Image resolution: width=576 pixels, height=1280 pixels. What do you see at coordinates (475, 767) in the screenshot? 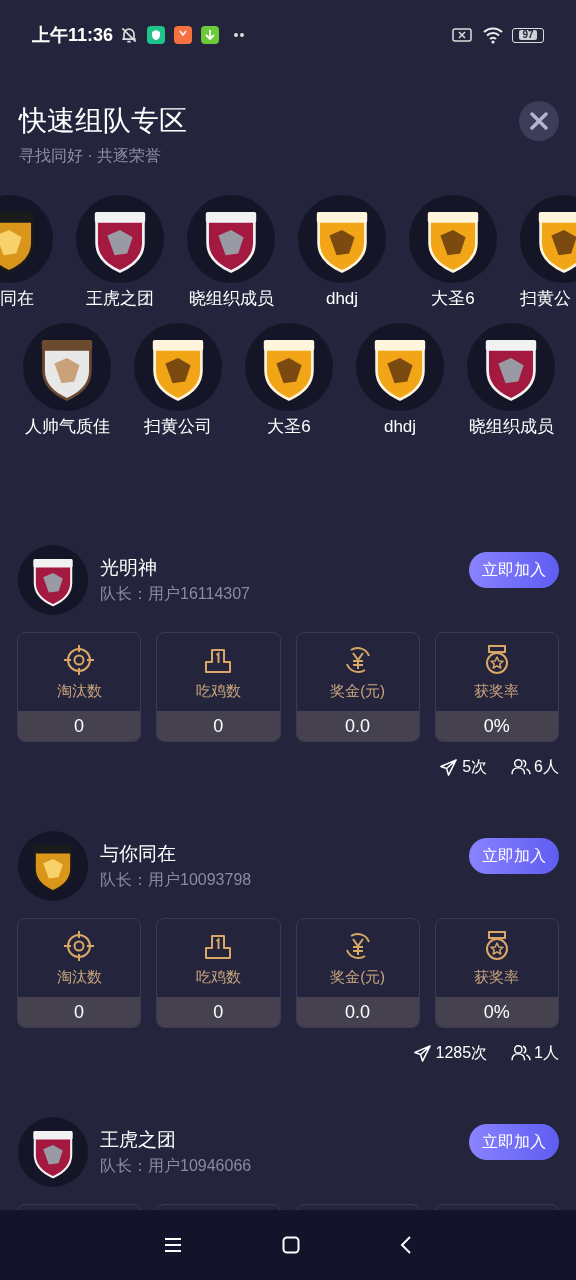
I see `play-count: 5次` at bounding box center [475, 767].